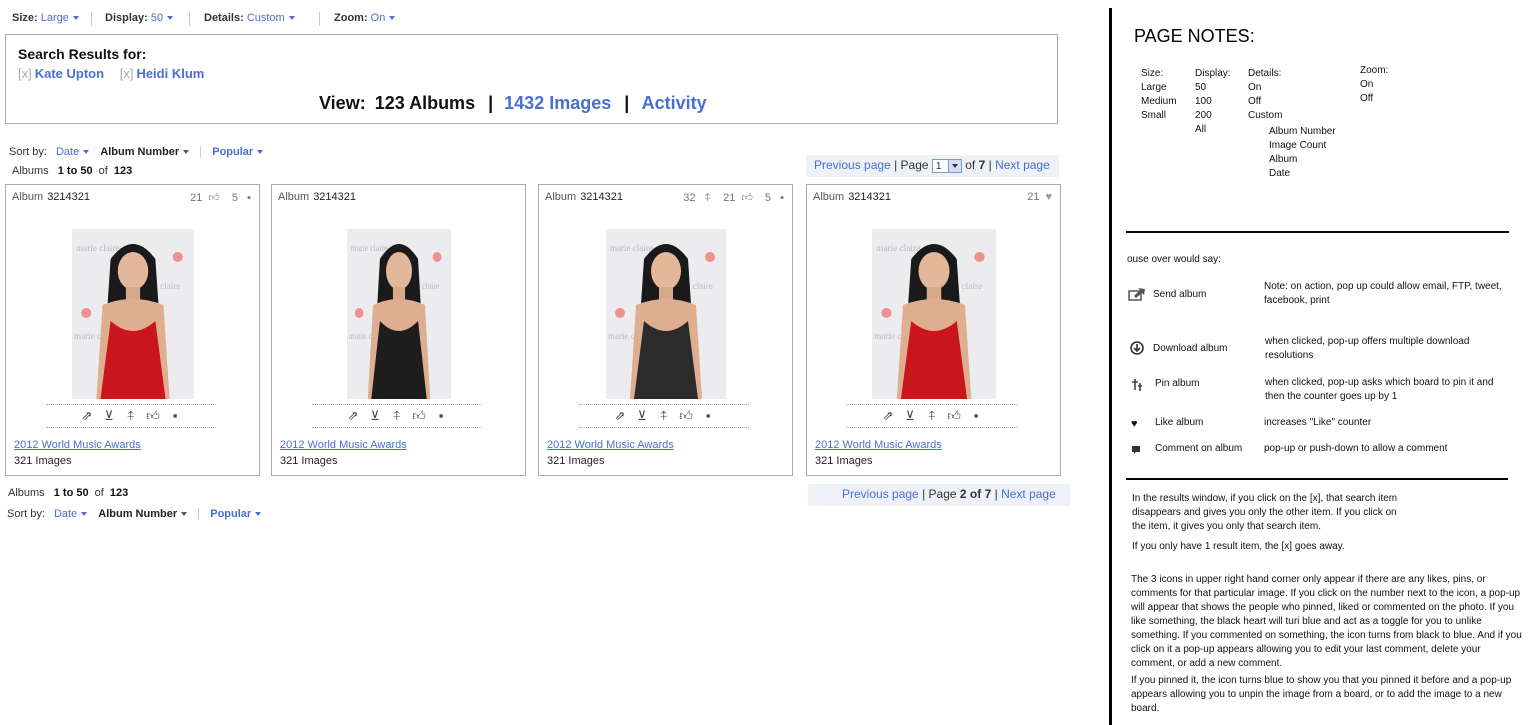 This screenshot has height=725, width=1531. Describe the element at coordinates (26, 514) in the screenshot. I see `sort-label: Sort by:` at that location.